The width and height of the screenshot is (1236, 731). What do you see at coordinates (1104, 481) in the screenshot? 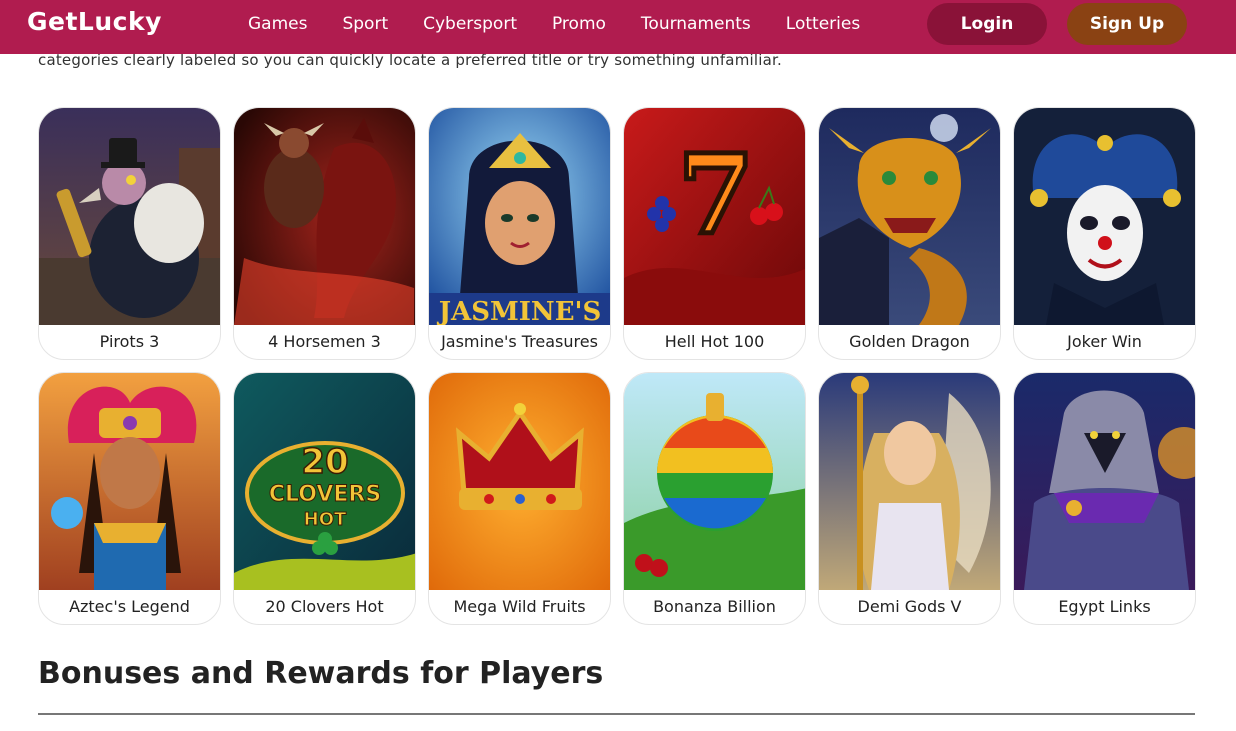
I see `anubis-art` at bounding box center [1104, 481].